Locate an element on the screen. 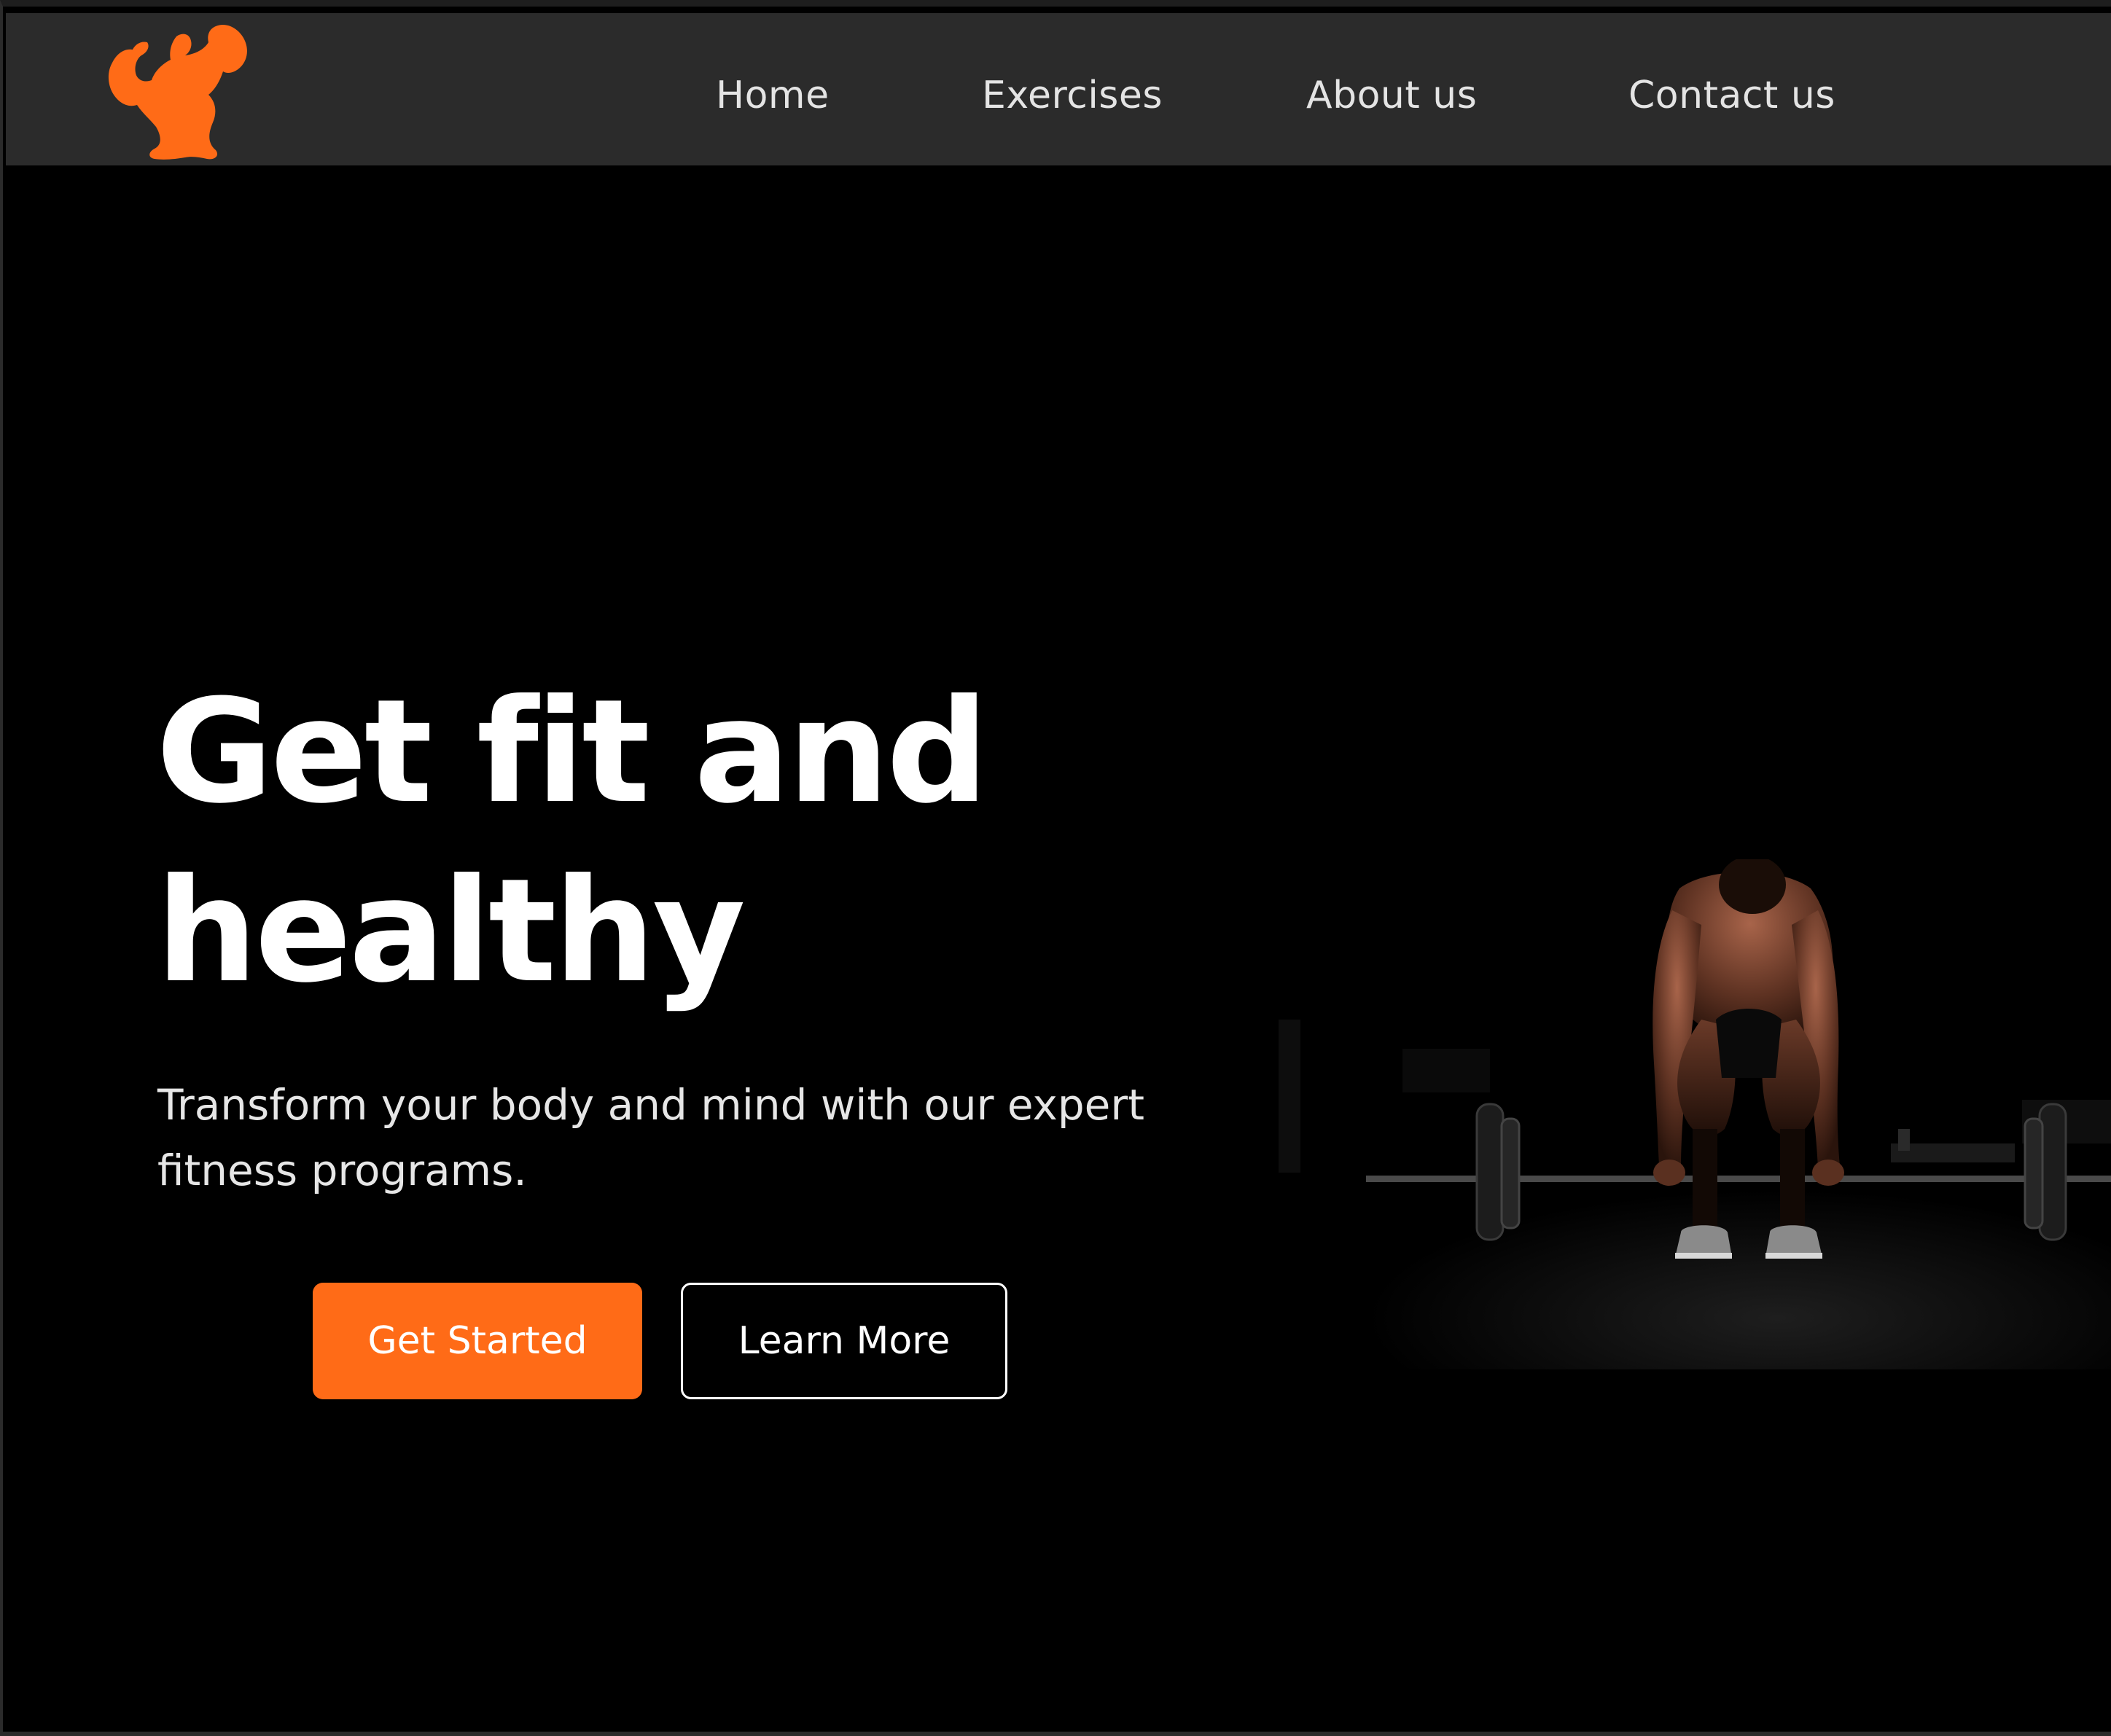  nav-link-contact-us: Contact us is located at coordinates (1731, 95).